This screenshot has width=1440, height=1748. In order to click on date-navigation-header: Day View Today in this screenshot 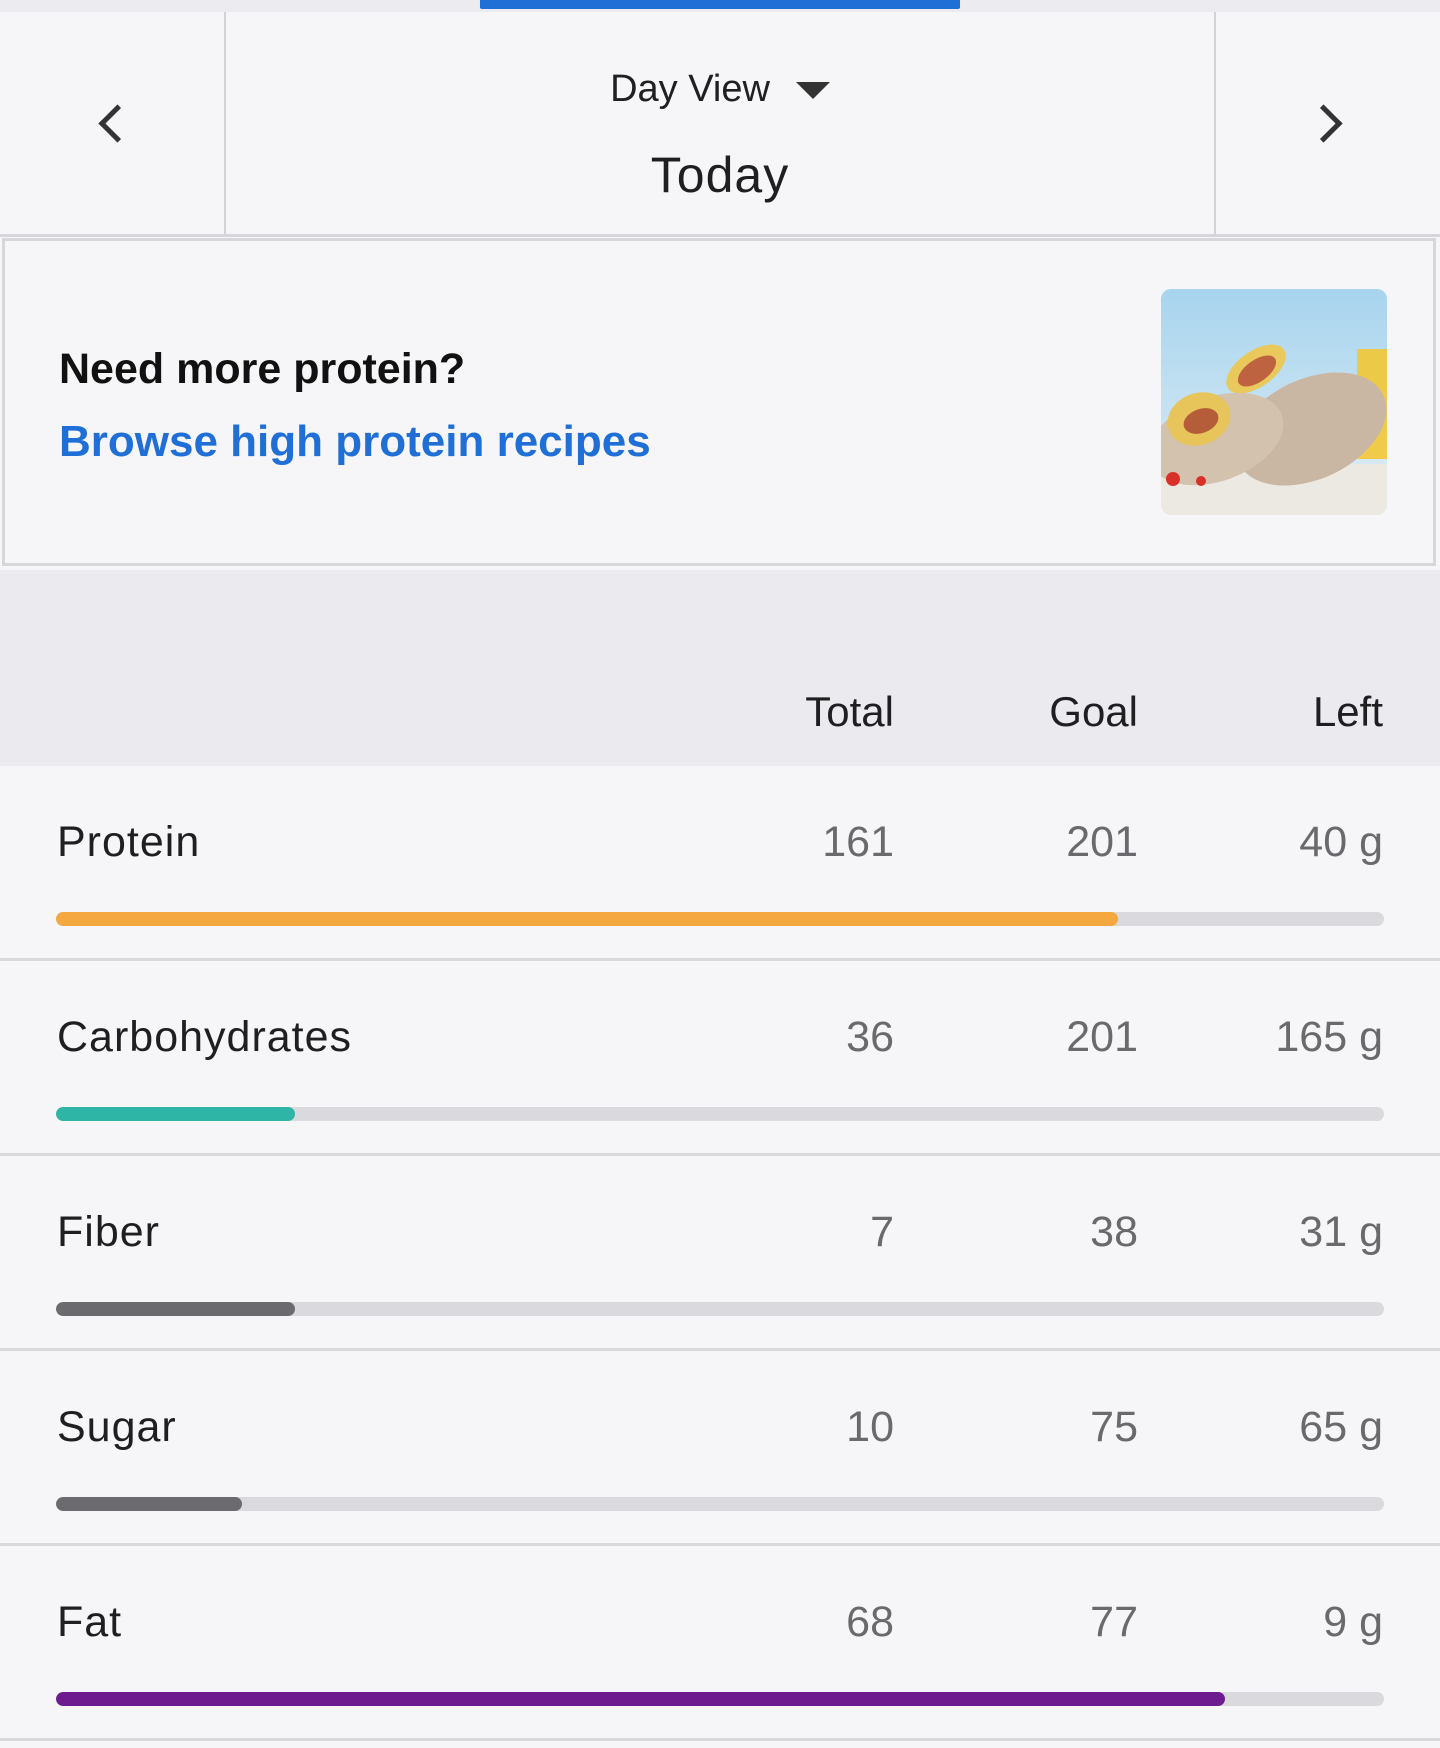, I will do `click(720, 124)`.